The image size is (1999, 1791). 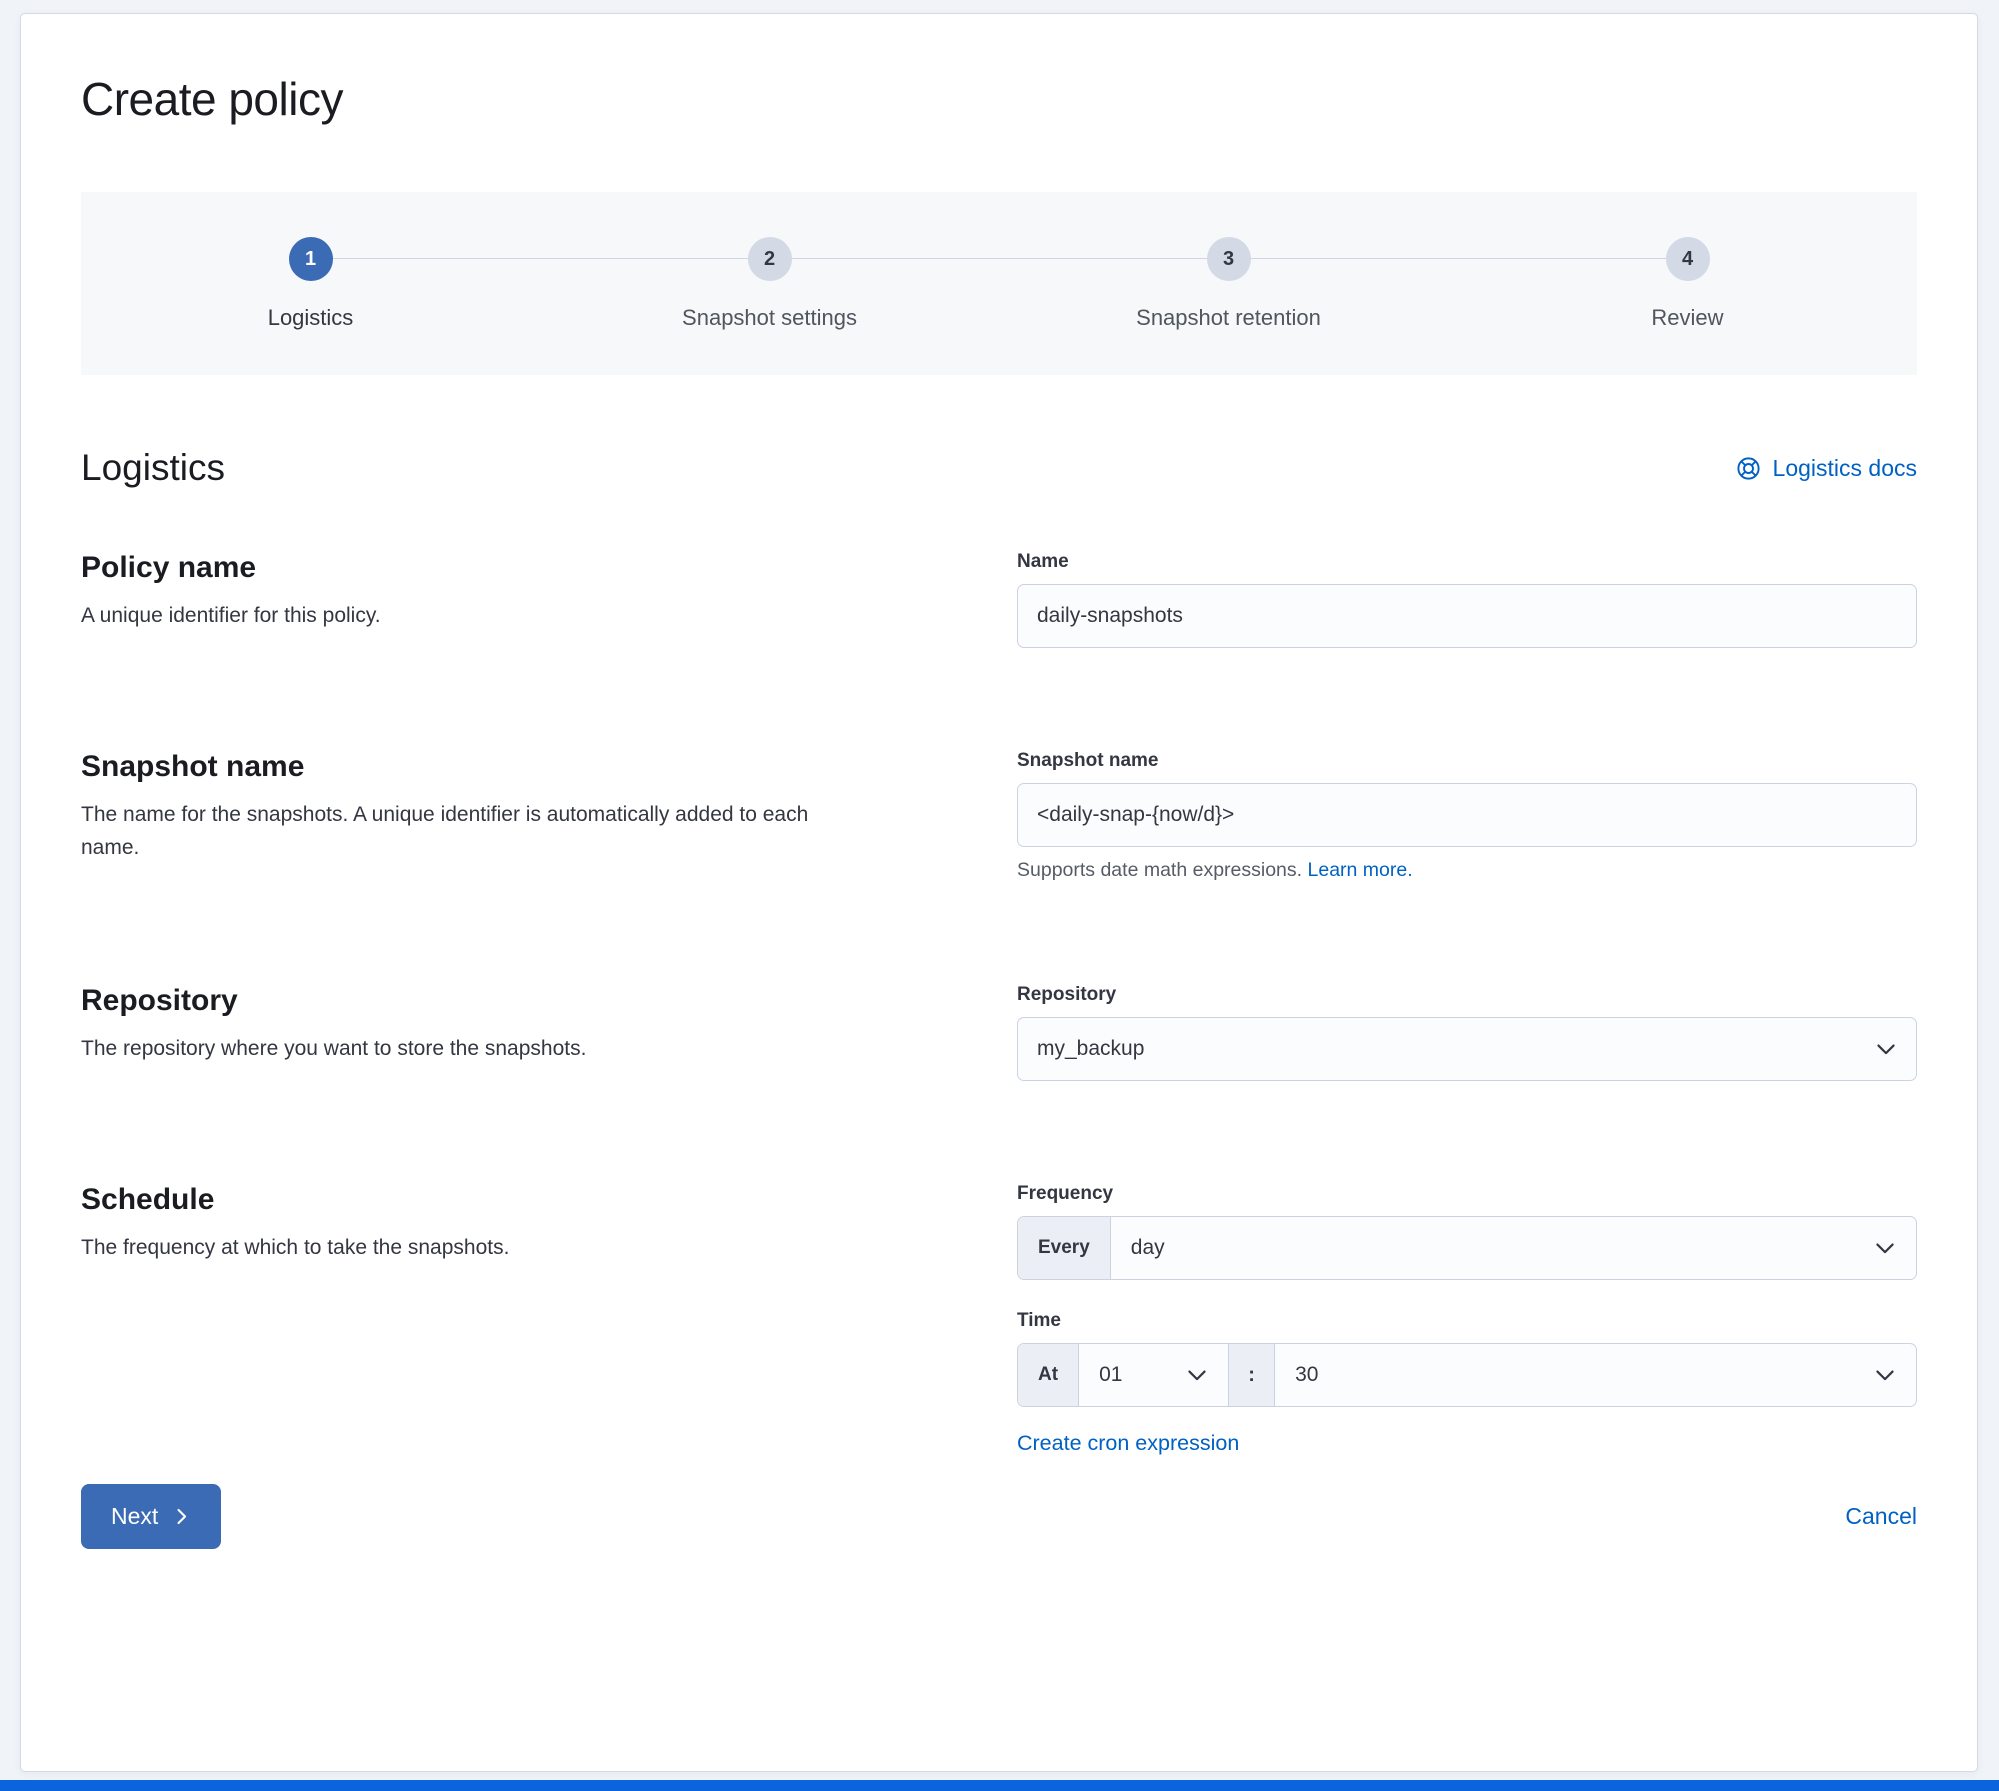 What do you see at coordinates (1039, 1320) in the screenshot?
I see `time-field-label: Time` at bounding box center [1039, 1320].